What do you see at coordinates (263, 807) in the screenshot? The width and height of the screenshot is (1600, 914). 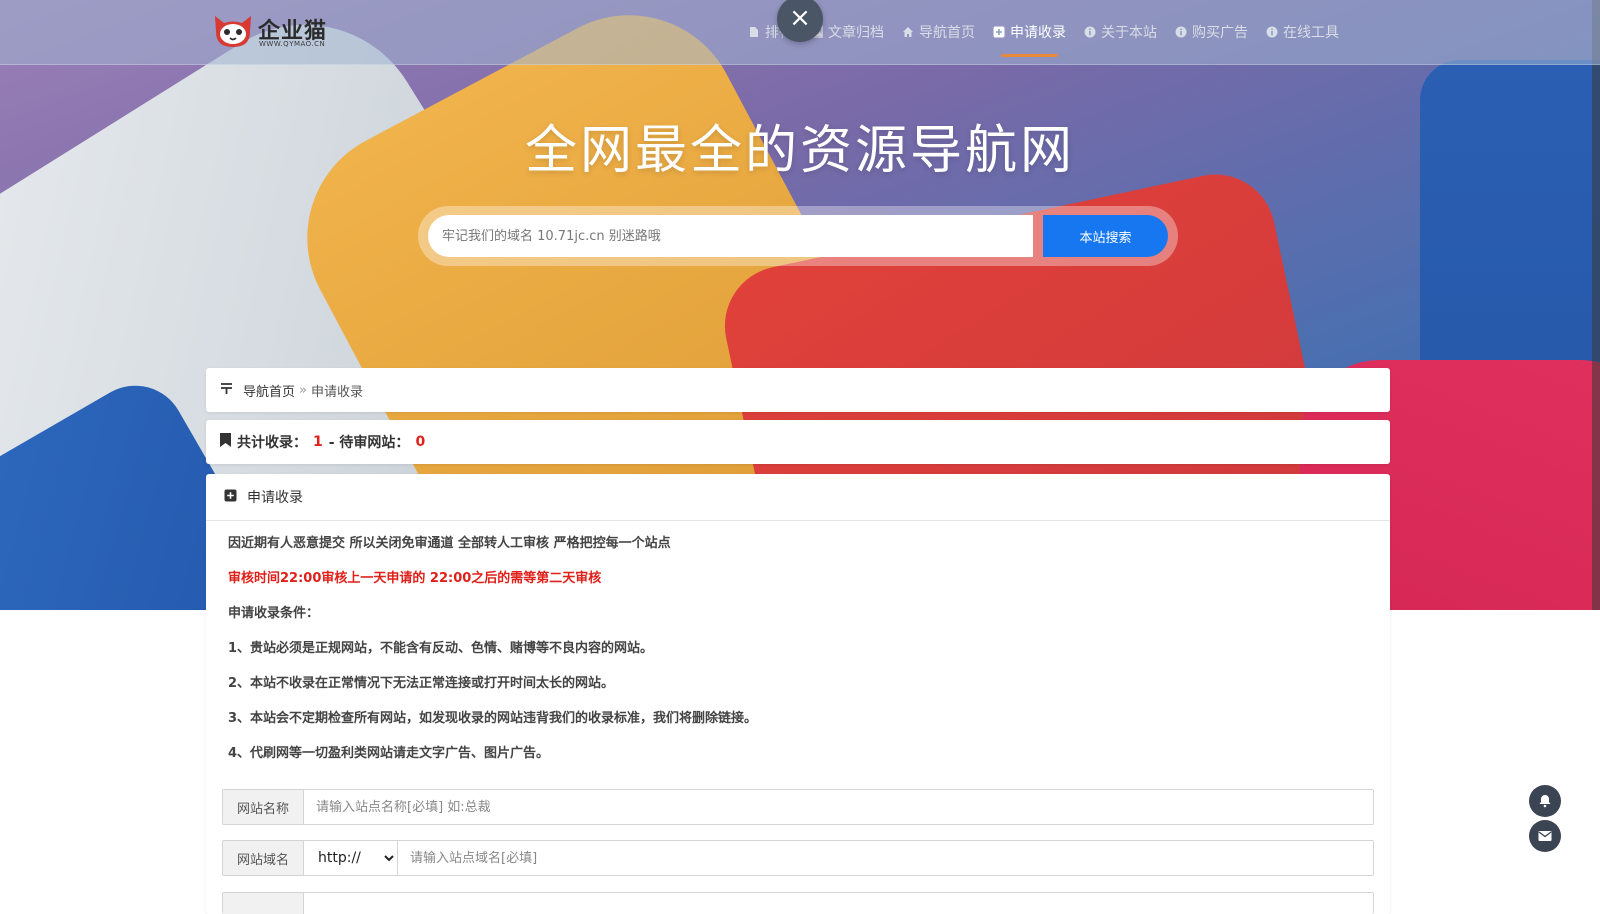 I see `site-name-label: 网站名称` at bounding box center [263, 807].